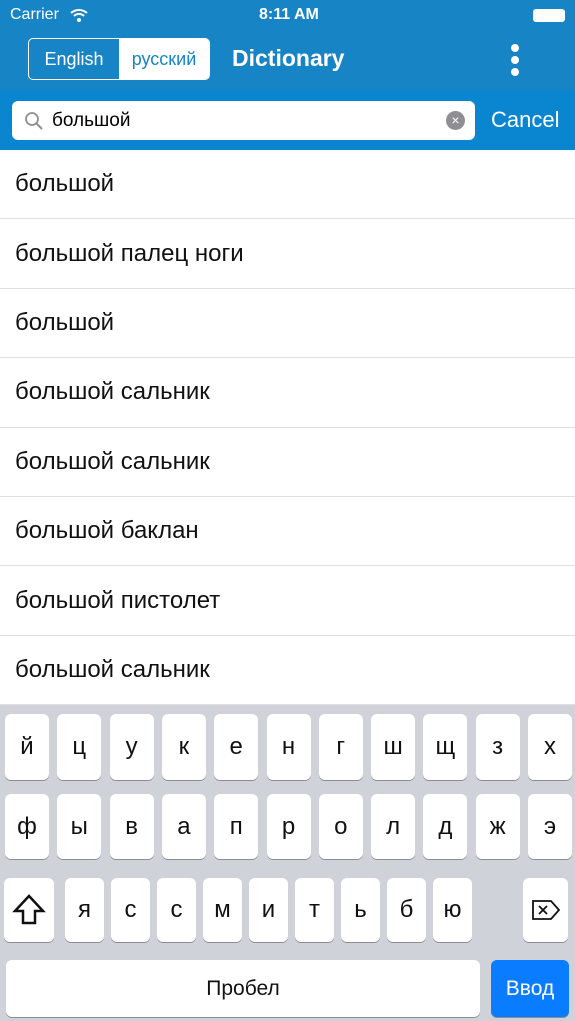 This screenshot has height=1021, width=575. Describe the element at coordinates (79, 826) in the screenshot. I see `key: ы` at that location.